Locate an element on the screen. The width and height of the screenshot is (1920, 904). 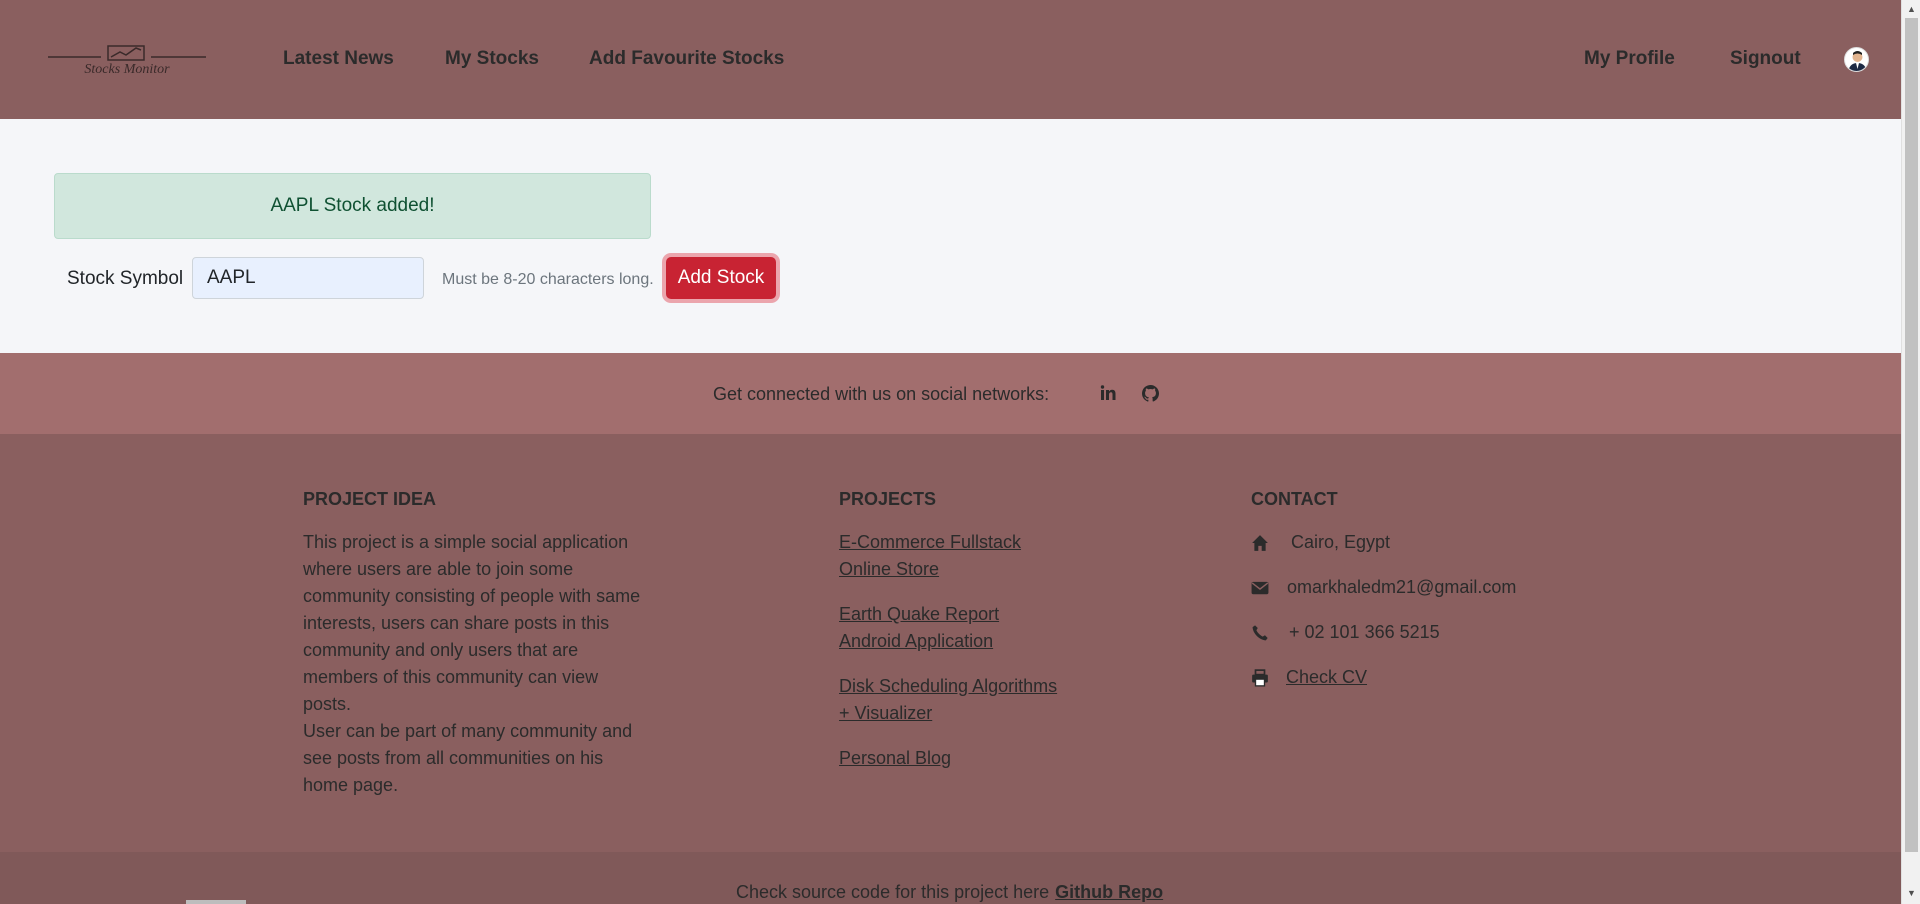
scroll-up-arrow: ▲ is located at coordinates (1911, 9).